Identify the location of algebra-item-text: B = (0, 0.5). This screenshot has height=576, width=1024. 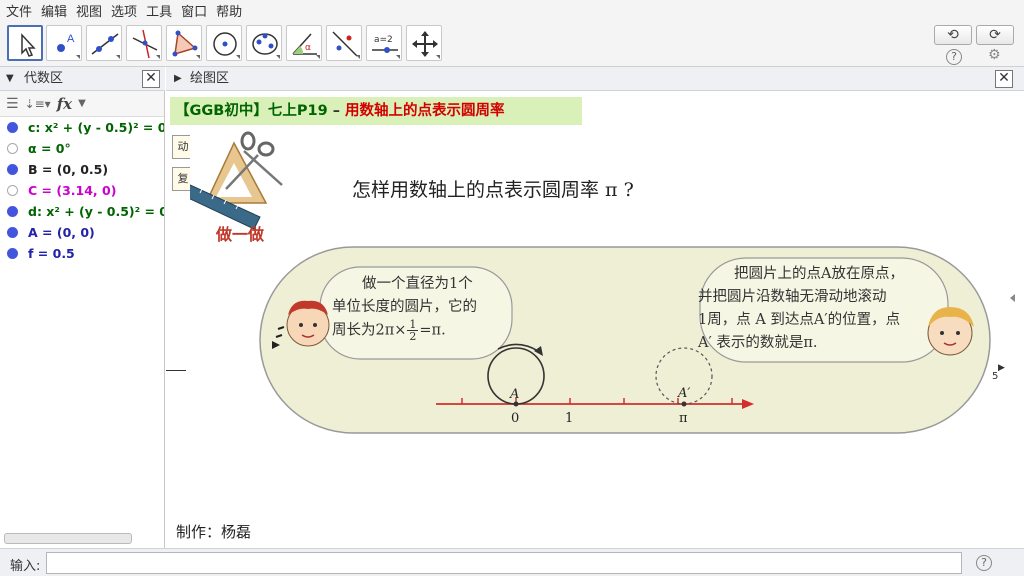
(68, 169).